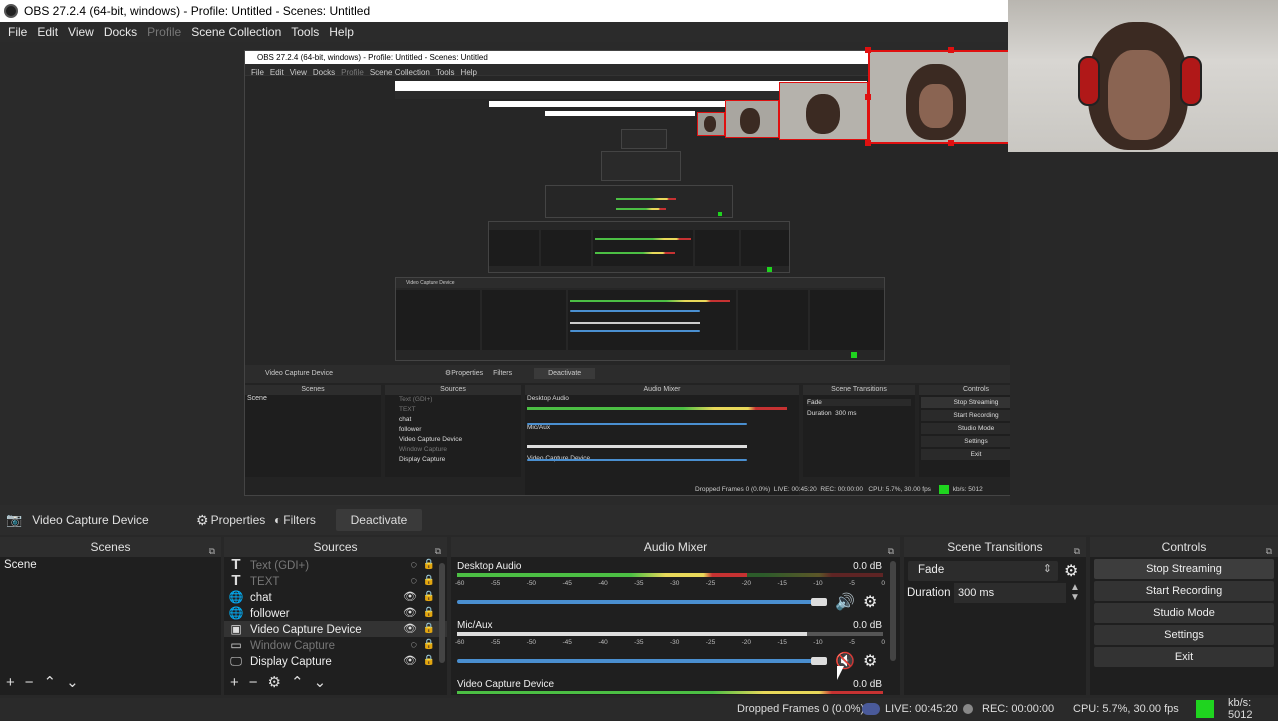 Image resolution: width=1278 pixels, height=721 pixels. What do you see at coordinates (164, 32) in the screenshot?
I see `menu-profile: Profile` at bounding box center [164, 32].